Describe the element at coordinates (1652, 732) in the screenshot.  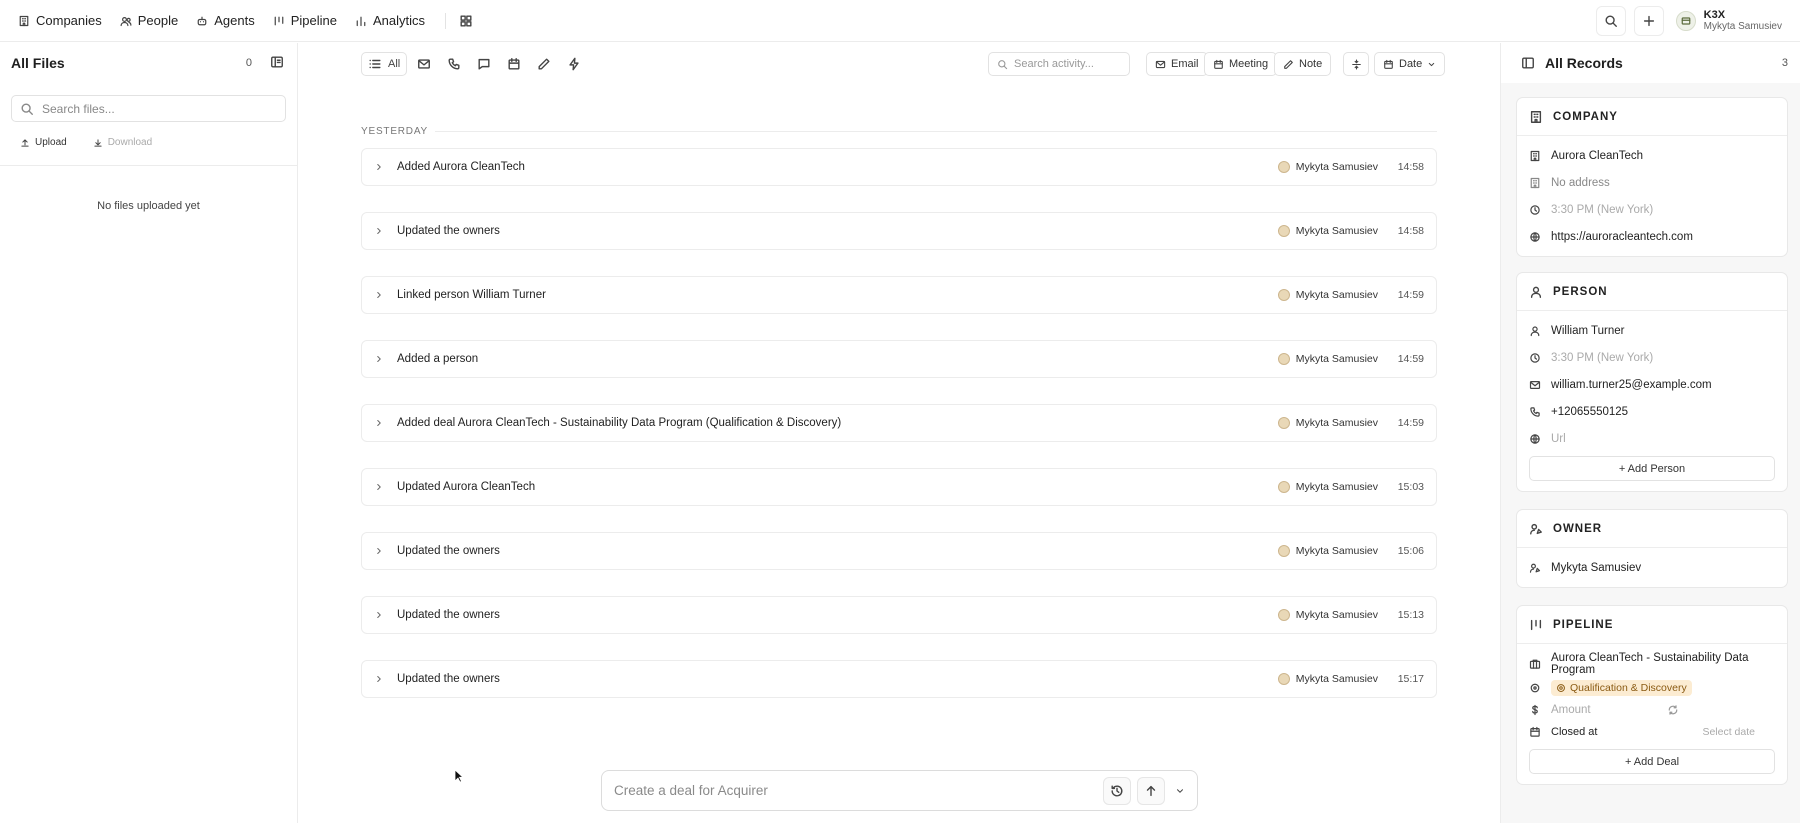
I see `deal-closed-field: Closed at Select date` at that location.